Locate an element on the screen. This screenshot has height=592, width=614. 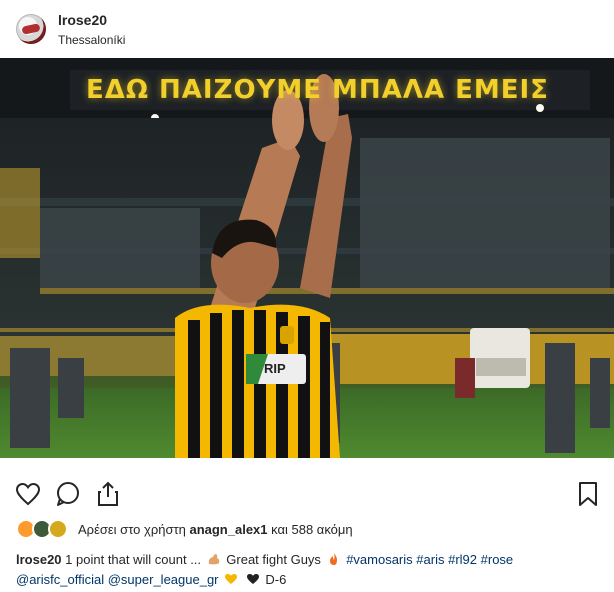
mention-link: @super_league_gr is located at coordinates (163, 579).